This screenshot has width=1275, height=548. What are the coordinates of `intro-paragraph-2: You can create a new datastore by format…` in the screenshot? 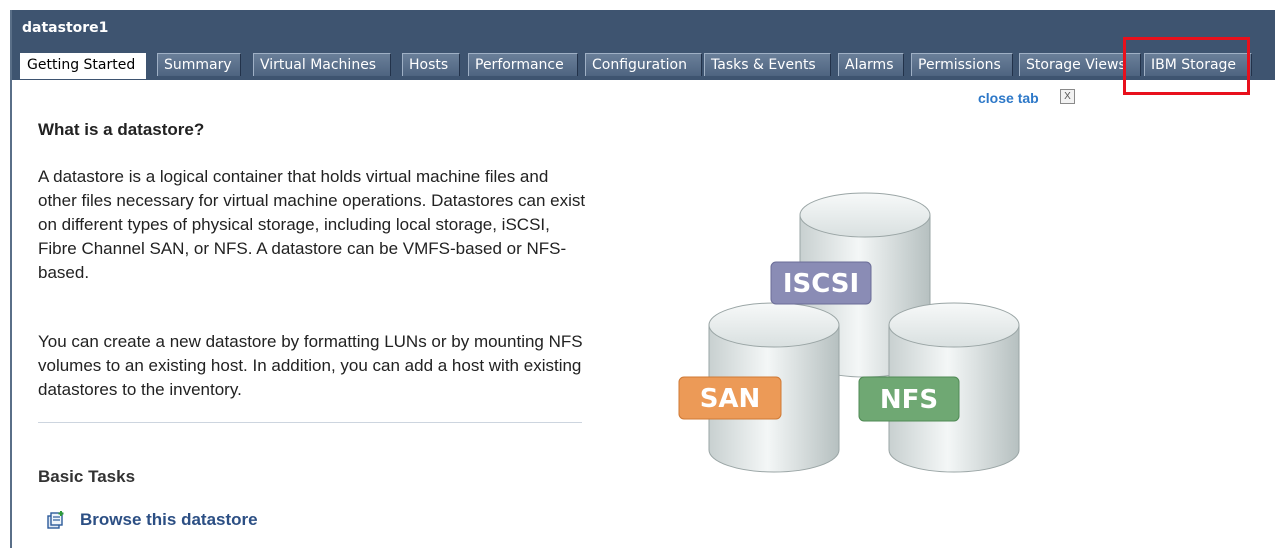 It's located at (310, 365).